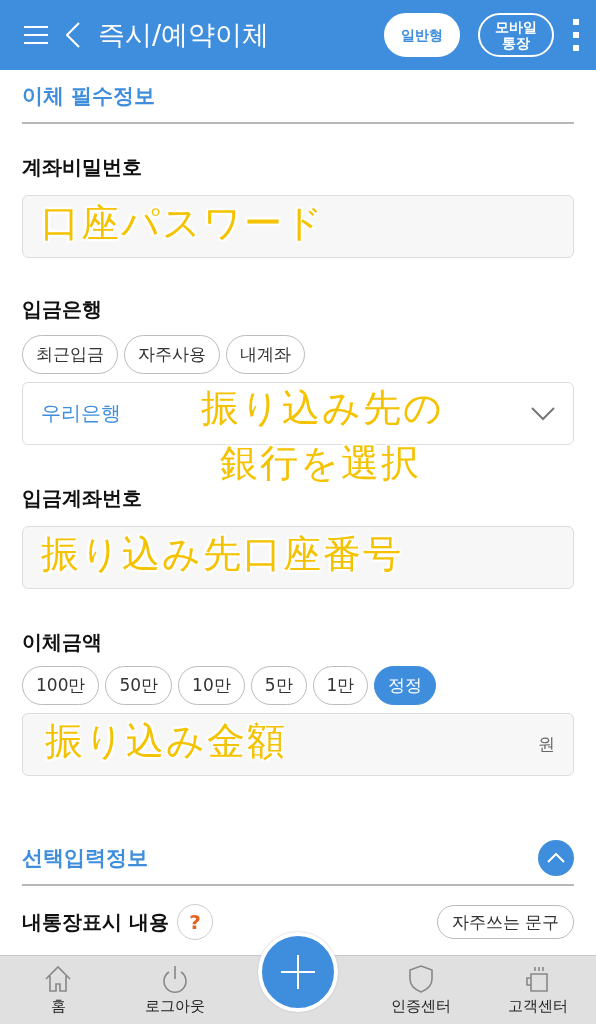 The height and width of the screenshot is (1024, 596). Describe the element at coordinates (73, 35) in the screenshot. I see `back-icon` at that location.